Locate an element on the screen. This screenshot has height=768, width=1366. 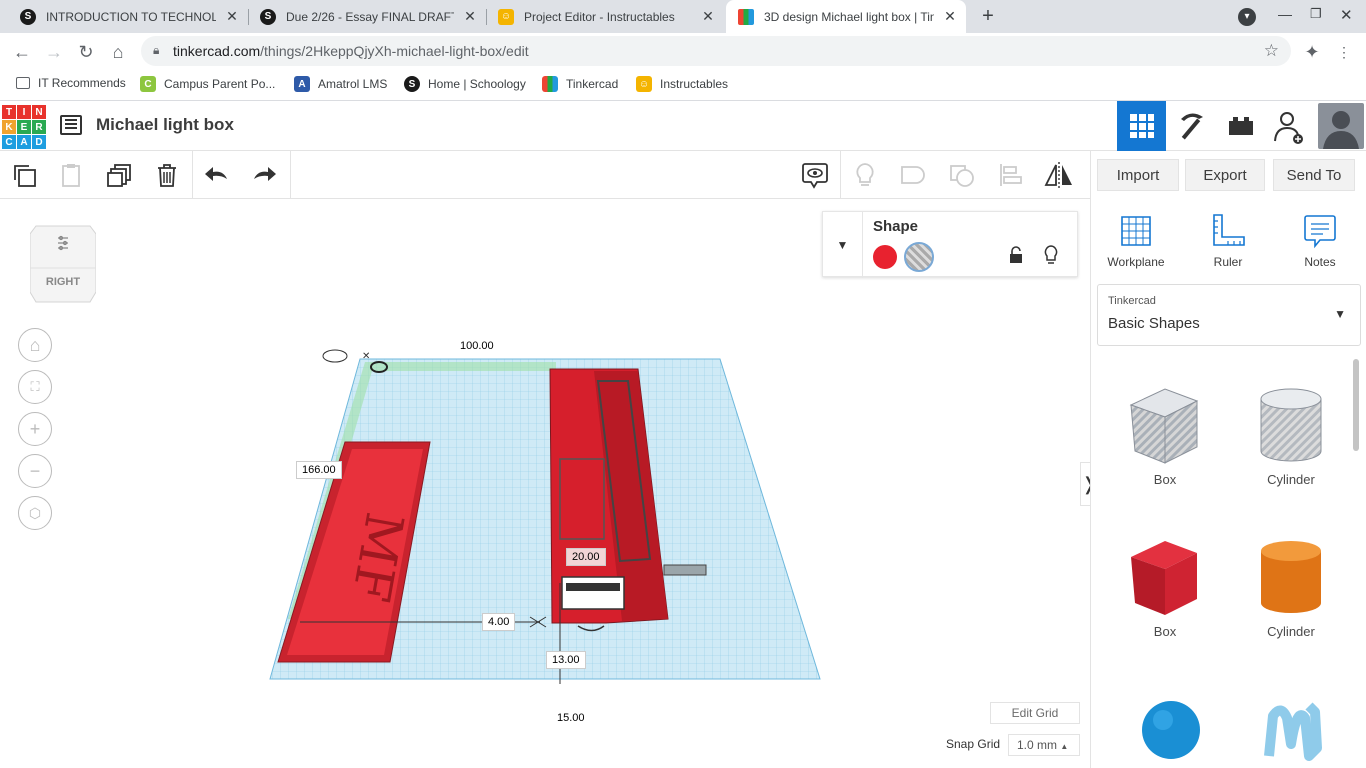
light-bar is located at coordinates (685, 570).